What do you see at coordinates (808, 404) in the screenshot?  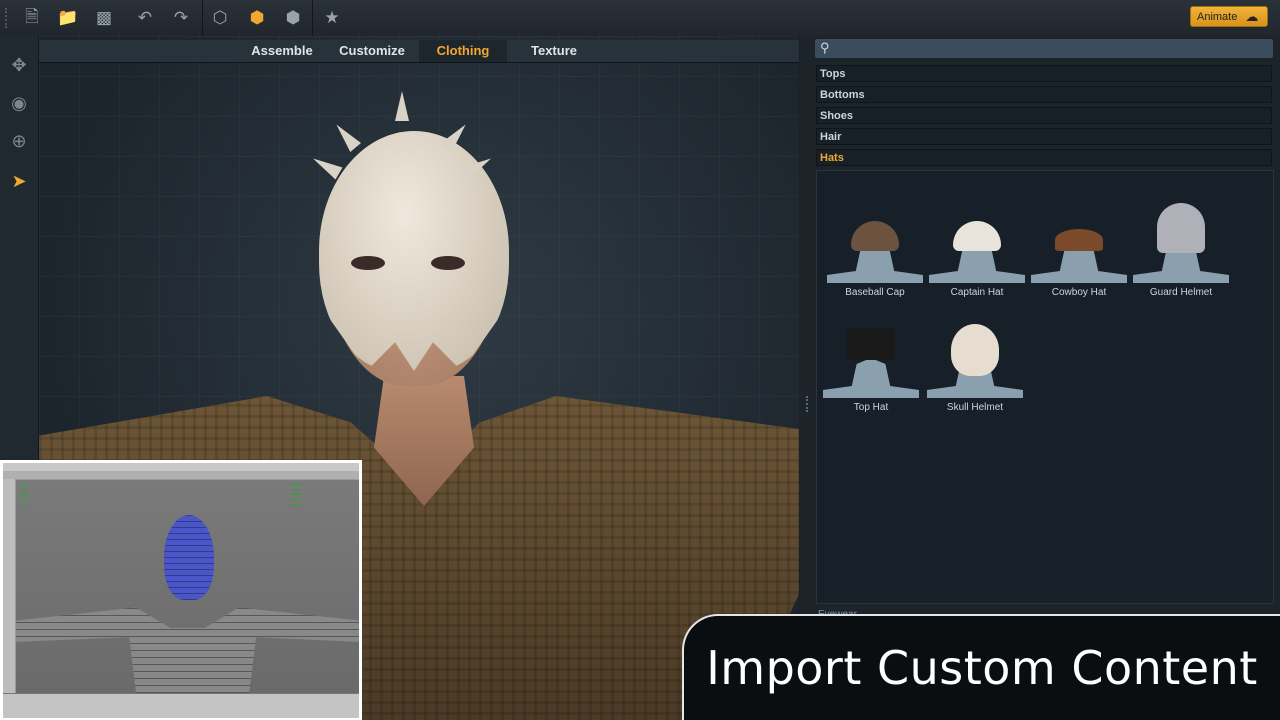 I see `splitter-grip` at bounding box center [808, 404].